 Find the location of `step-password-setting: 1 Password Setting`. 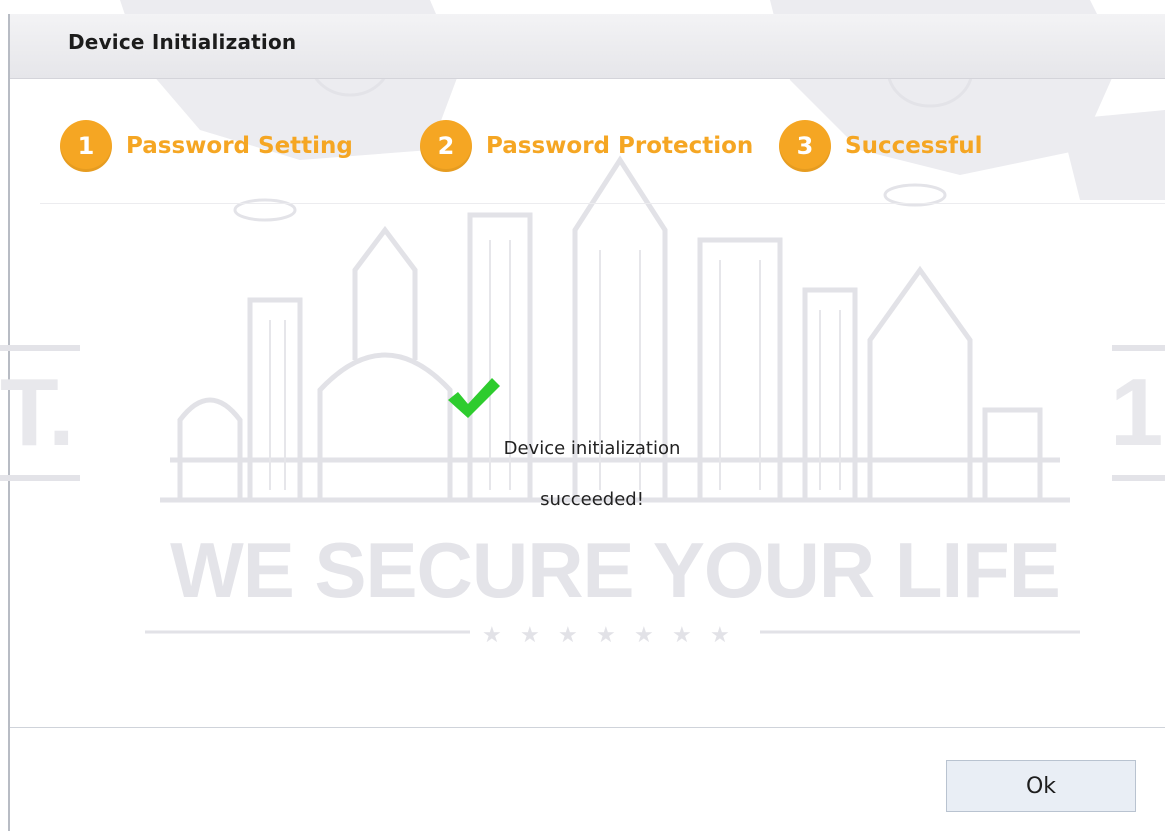

step-password-setting: 1 Password Setting is located at coordinates (206, 146).